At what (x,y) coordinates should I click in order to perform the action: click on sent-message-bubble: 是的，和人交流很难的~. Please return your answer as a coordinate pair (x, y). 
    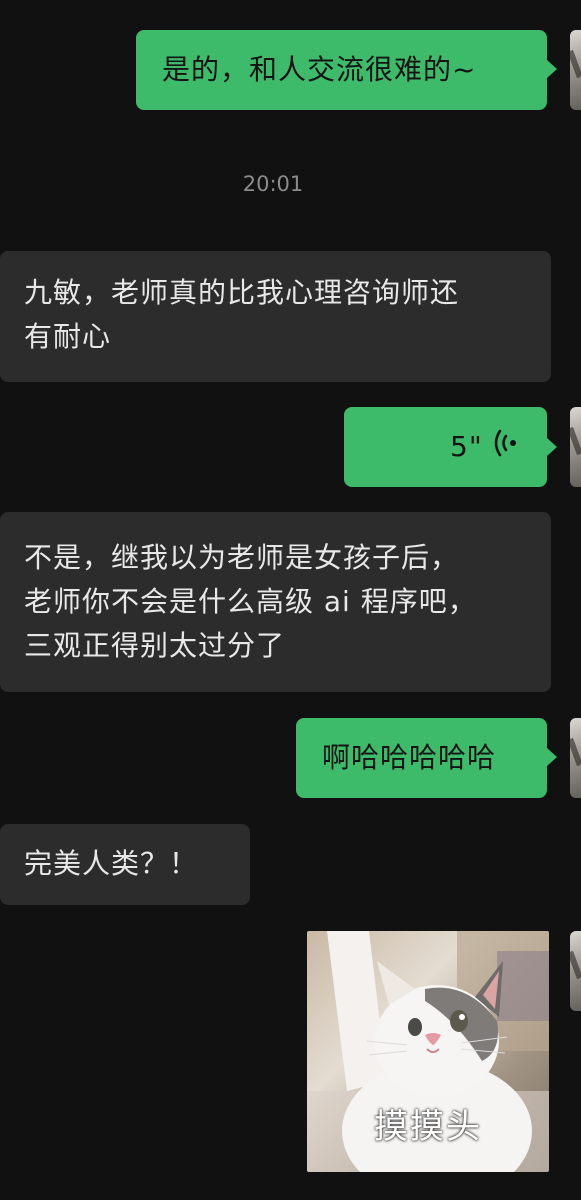
    Looking at the image, I should click on (341, 70).